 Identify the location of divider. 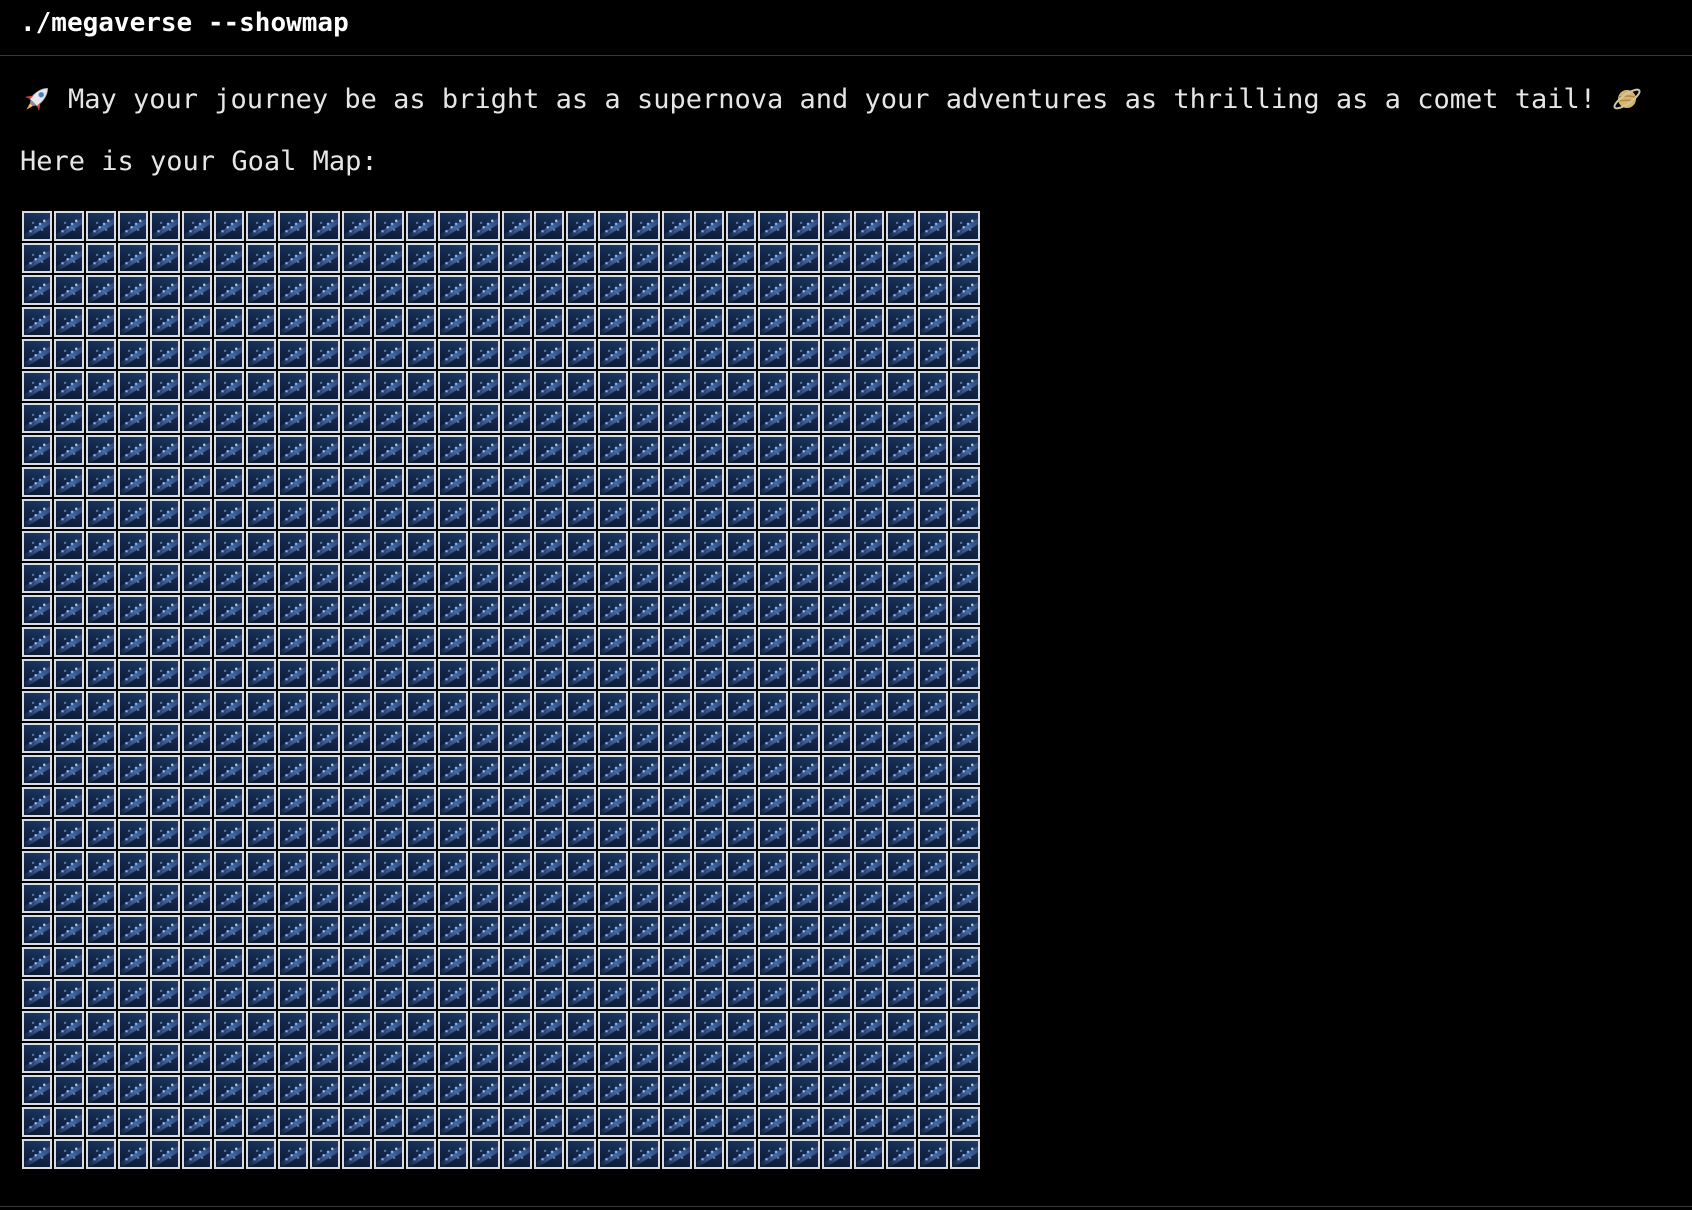
(846, 1206).